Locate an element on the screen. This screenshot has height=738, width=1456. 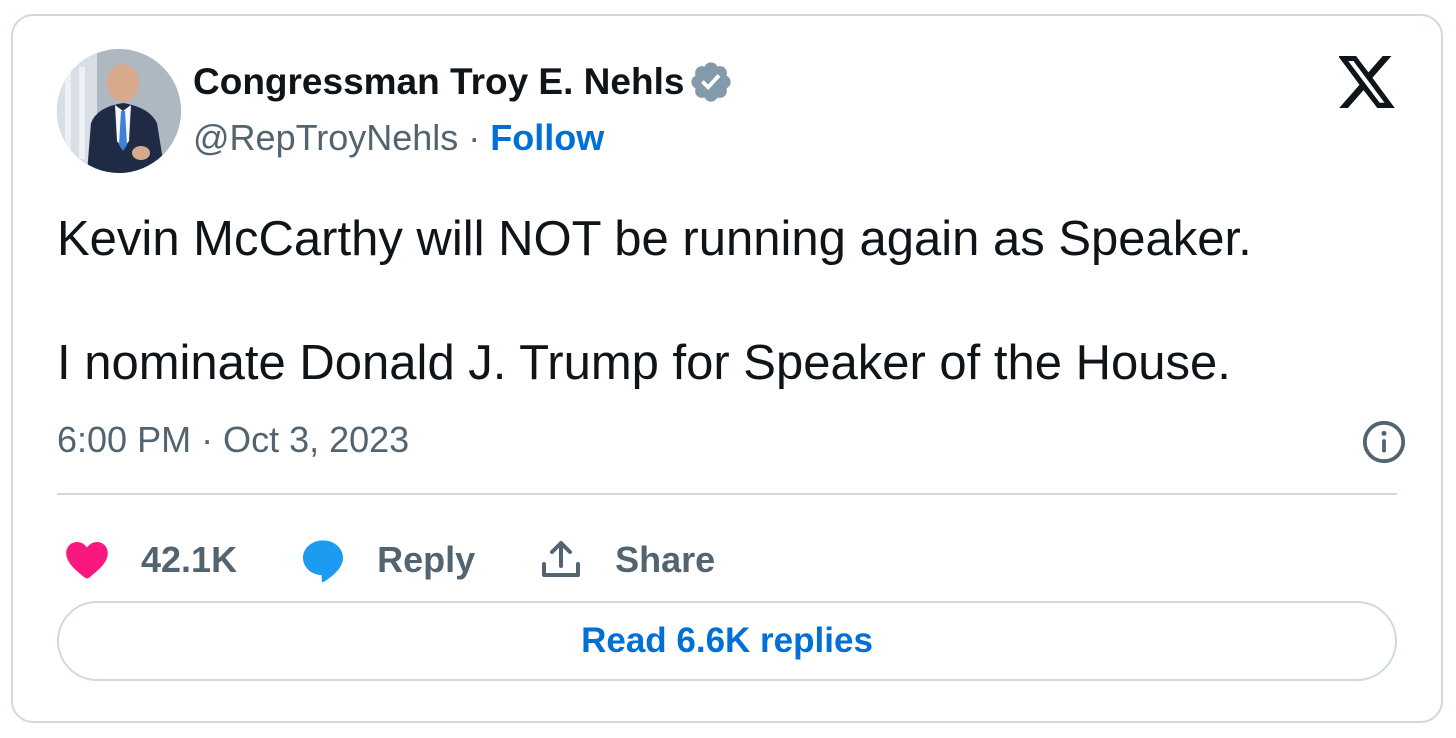
speech-bubble-icon is located at coordinates (323, 560).